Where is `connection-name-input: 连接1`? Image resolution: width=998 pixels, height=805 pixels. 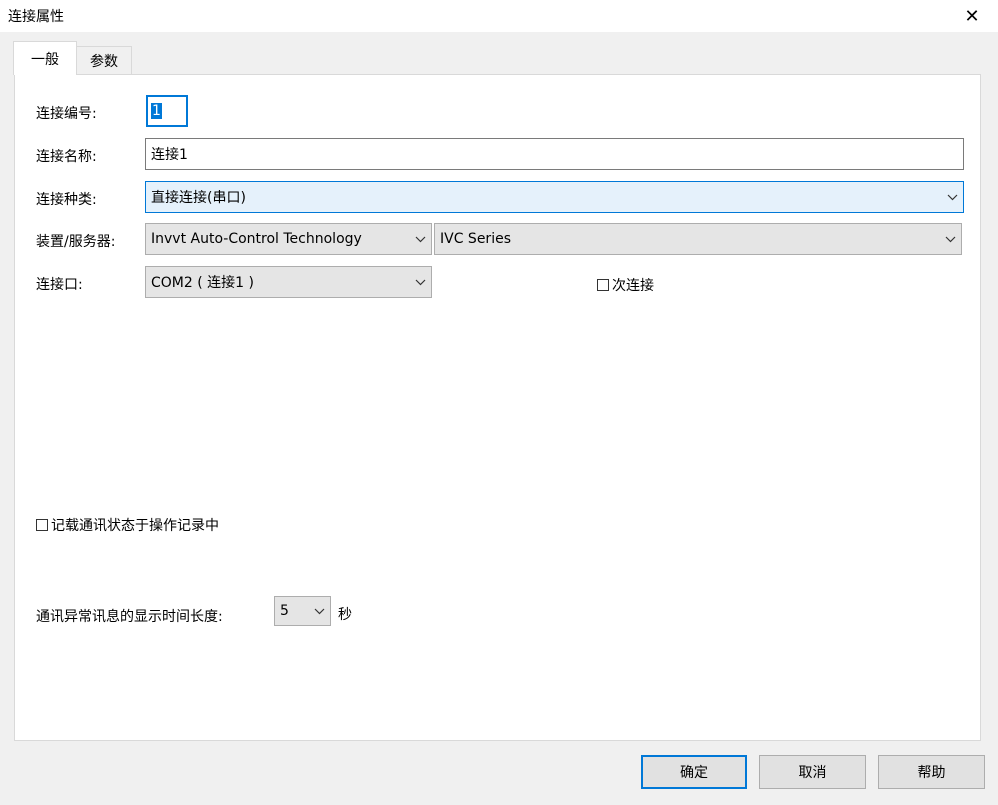 connection-name-input: 连接1 is located at coordinates (554, 154).